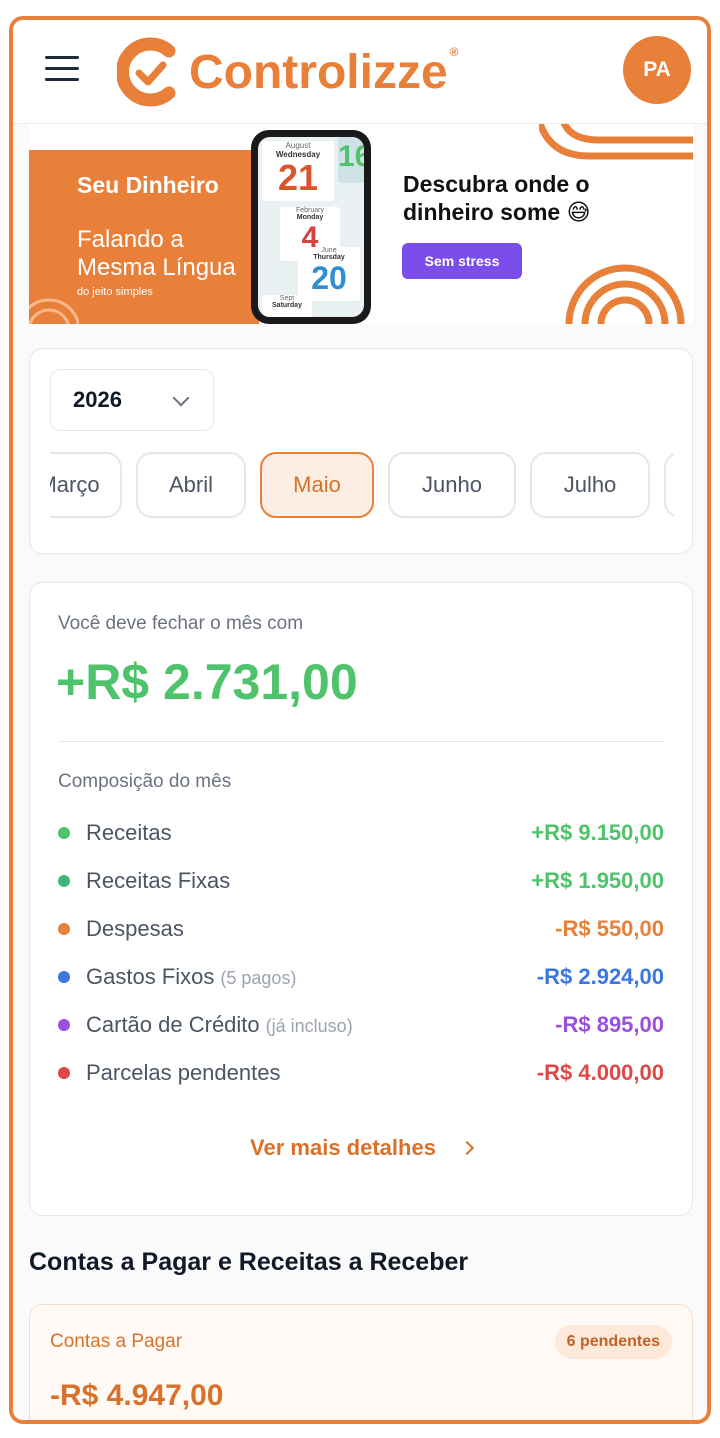 The image size is (720, 1438). What do you see at coordinates (148, 185) in the screenshot?
I see `banner-headline: Seu Dinheiro` at bounding box center [148, 185].